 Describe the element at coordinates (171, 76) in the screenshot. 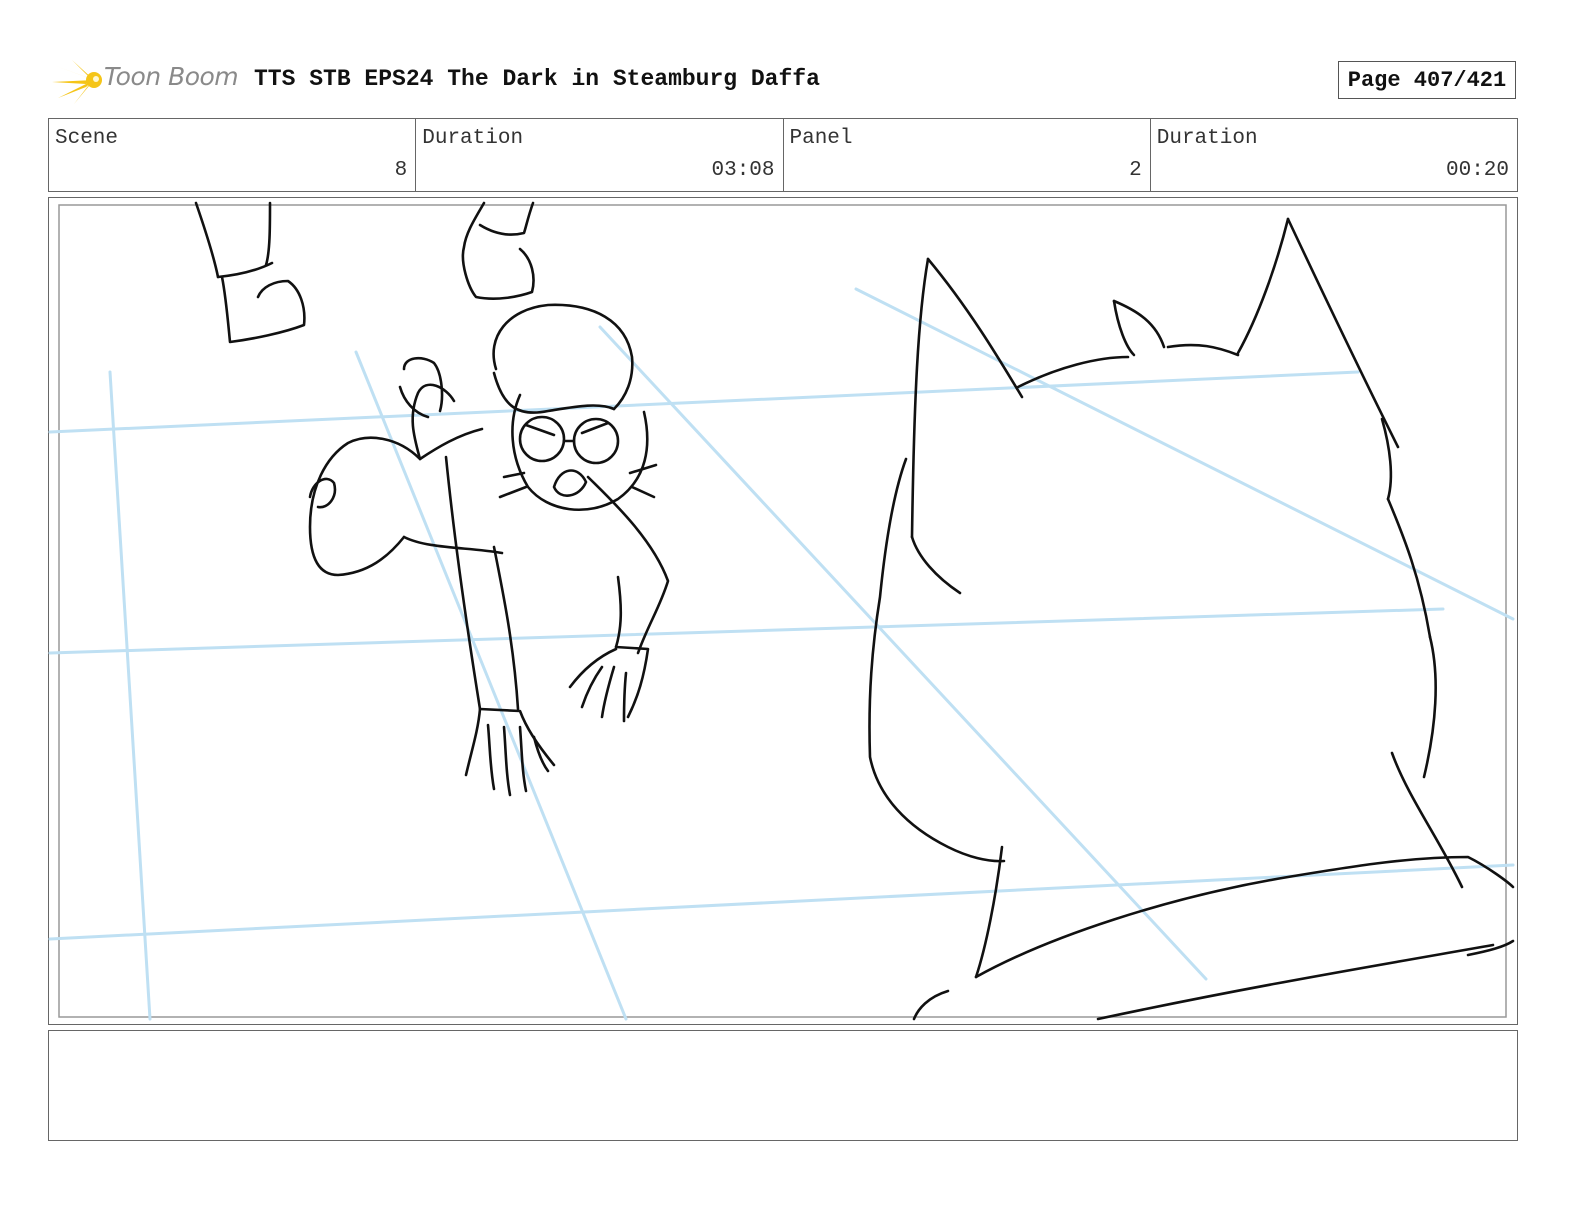

I see `logo-text: Toon Boom` at that location.